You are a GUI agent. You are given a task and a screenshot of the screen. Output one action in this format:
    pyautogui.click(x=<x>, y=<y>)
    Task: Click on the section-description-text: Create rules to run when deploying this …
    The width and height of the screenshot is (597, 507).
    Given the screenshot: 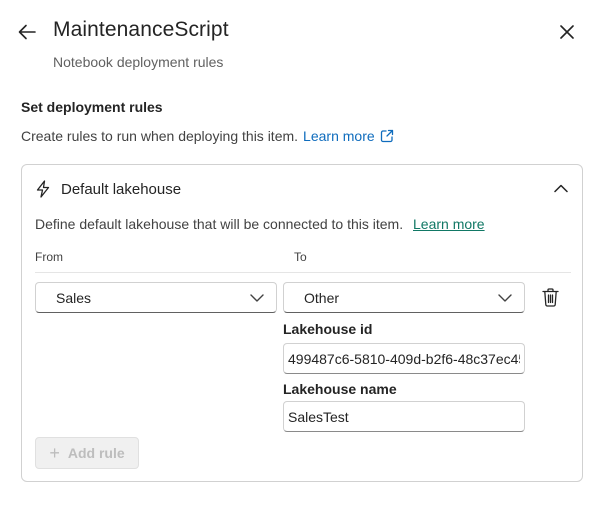 What is the action you would take?
    pyautogui.click(x=160, y=136)
    